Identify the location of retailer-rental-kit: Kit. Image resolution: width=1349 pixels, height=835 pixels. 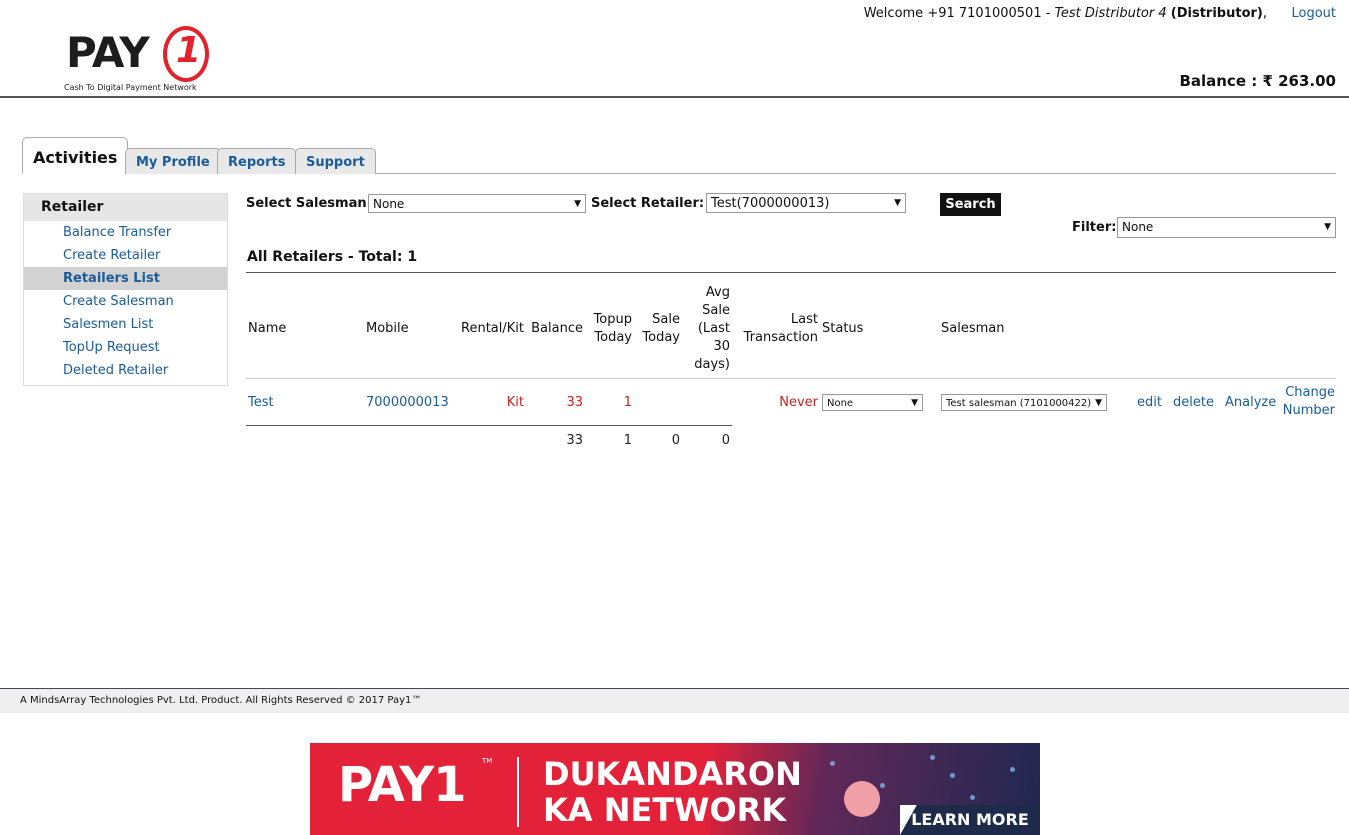
(515, 402).